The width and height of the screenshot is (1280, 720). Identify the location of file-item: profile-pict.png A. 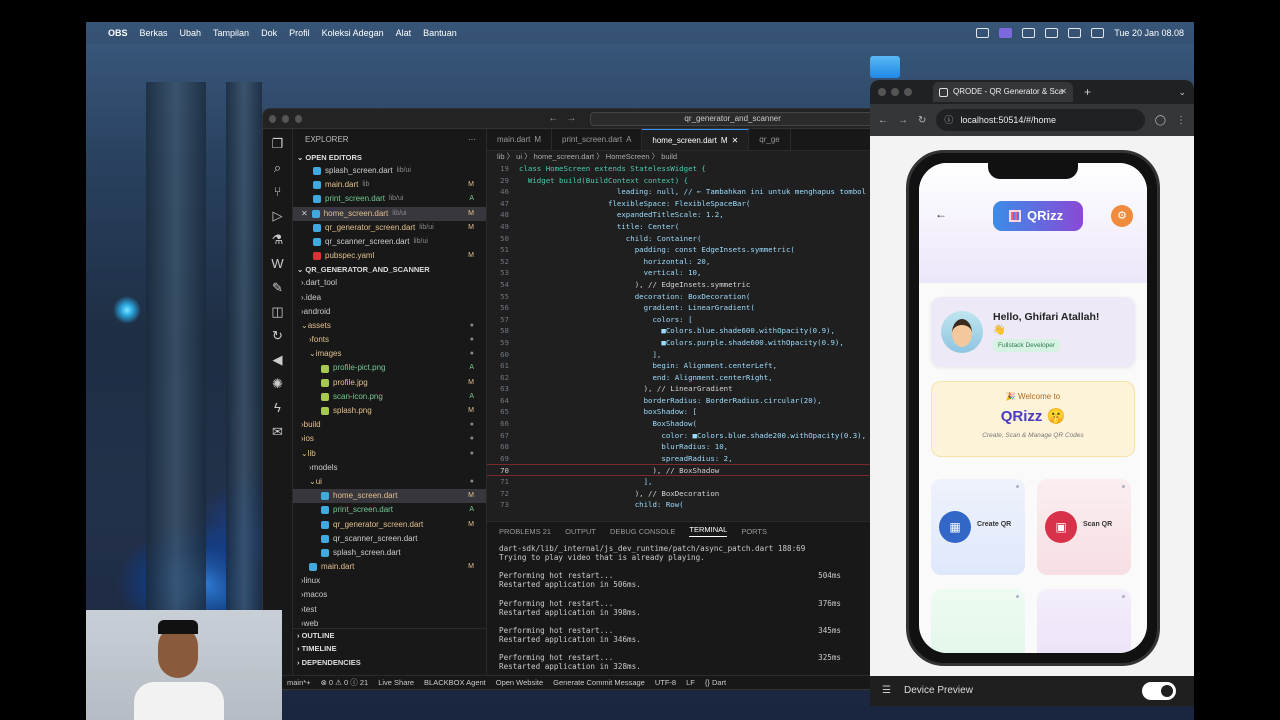
(389, 368).